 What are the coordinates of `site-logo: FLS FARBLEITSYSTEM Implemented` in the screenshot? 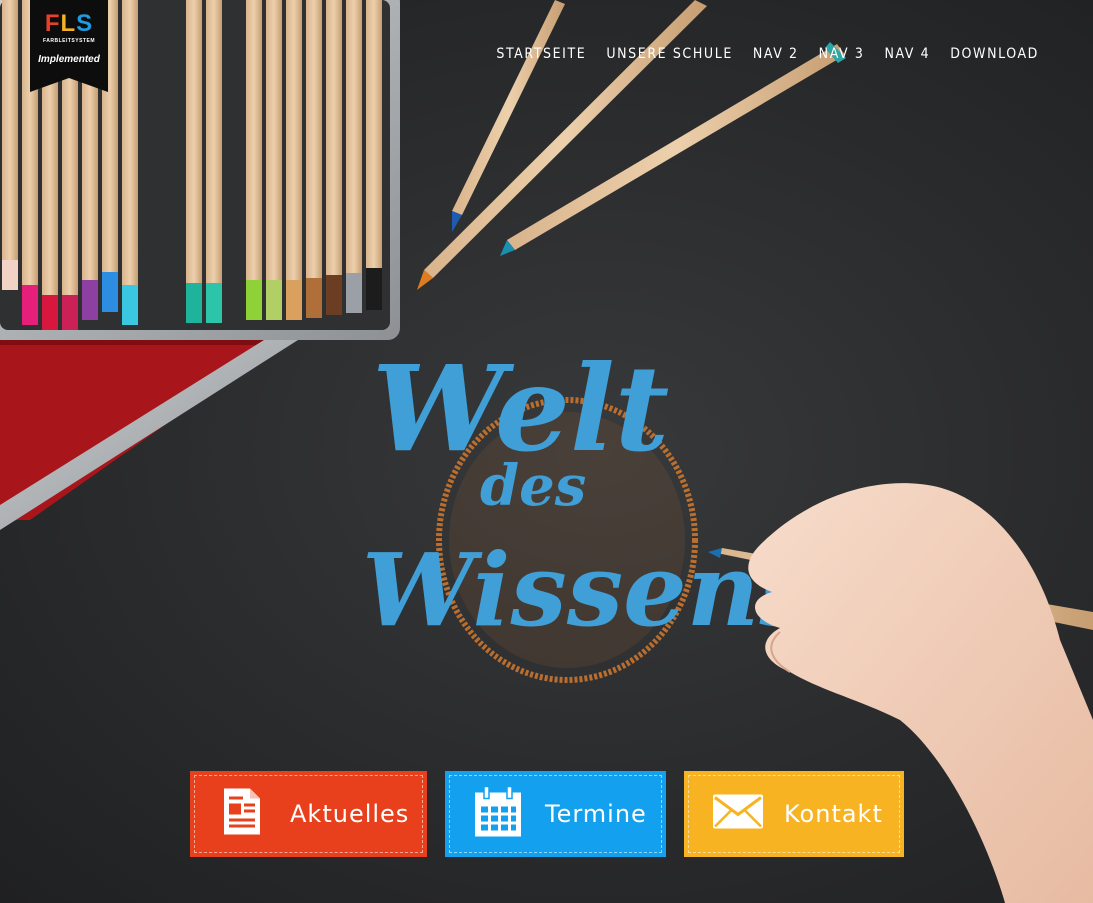 It's located at (69, 46).